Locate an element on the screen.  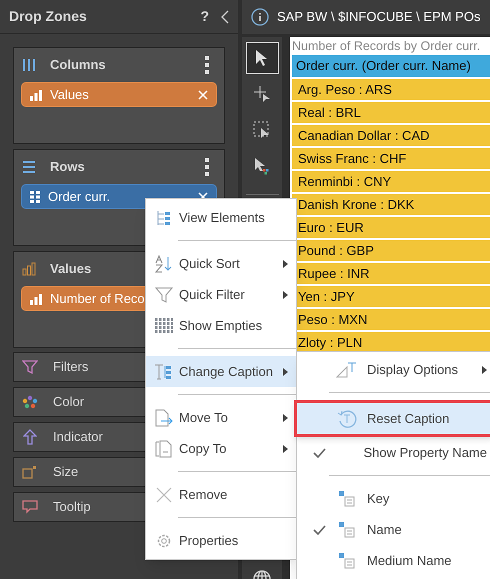
pointer-icon is located at coordinates (262, 58).